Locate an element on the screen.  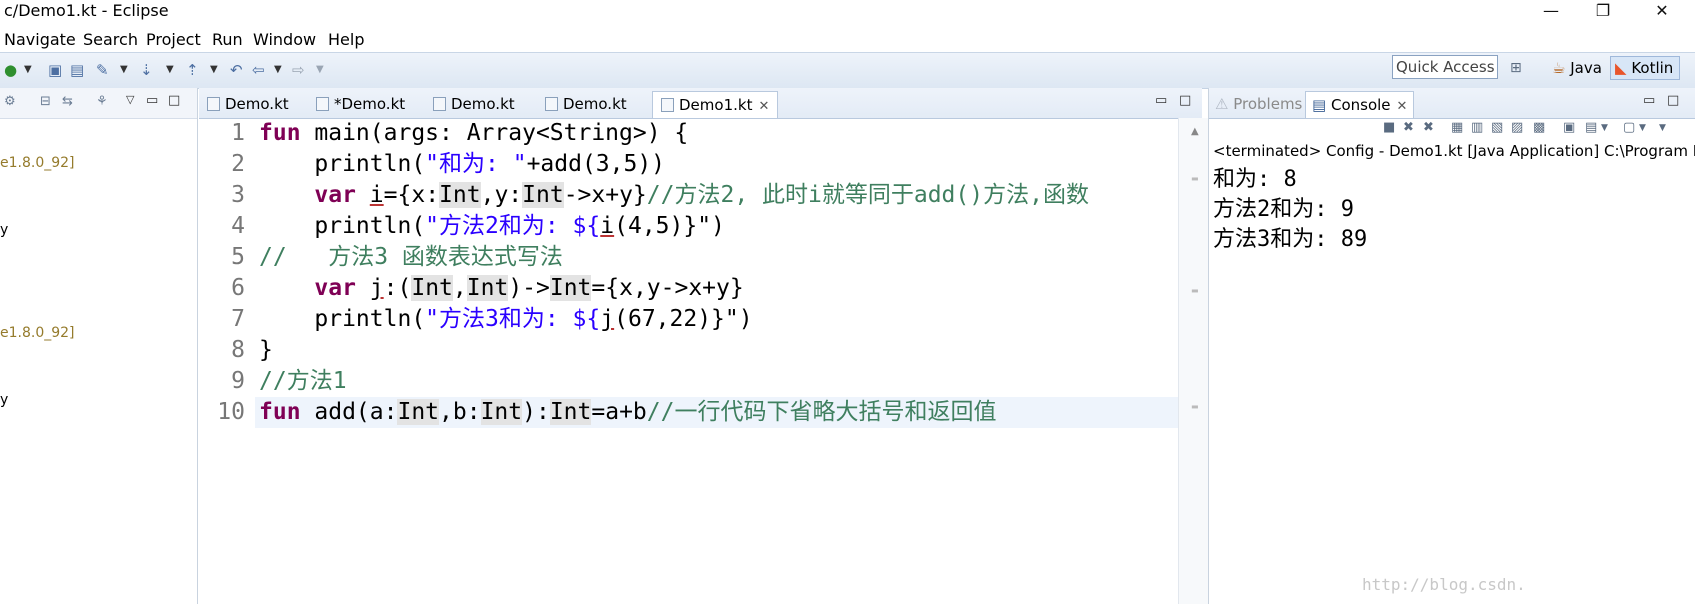
line-number: 10 is located at coordinates (231, 412).